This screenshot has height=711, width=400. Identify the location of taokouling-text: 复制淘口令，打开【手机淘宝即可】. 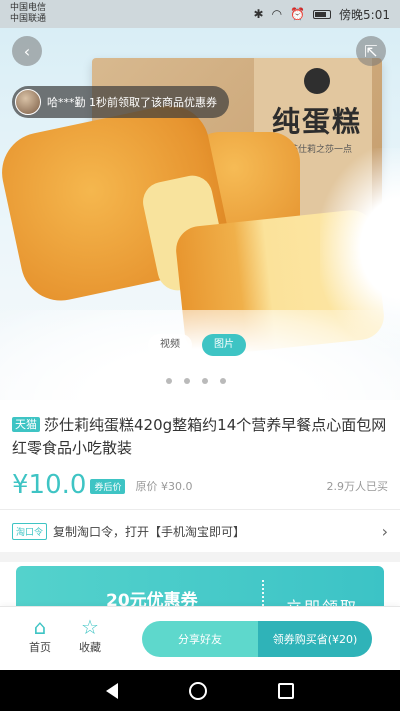
(149, 531).